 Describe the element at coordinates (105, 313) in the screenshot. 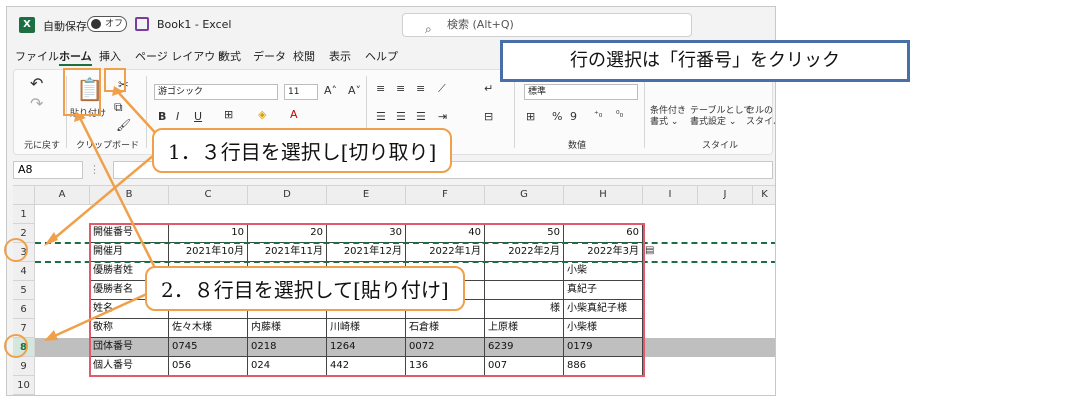

I see `arrow-step2-to-row8` at that location.